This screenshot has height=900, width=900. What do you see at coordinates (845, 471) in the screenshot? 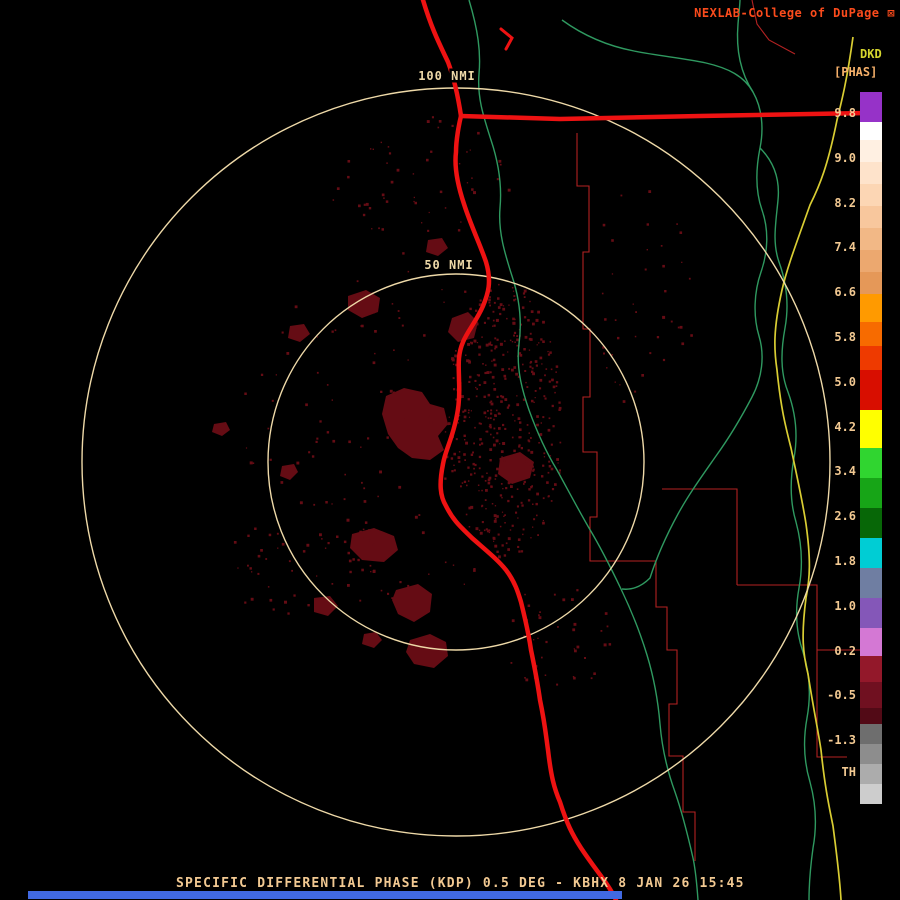
I see `colorbar-tick: 3.4` at bounding box center [845, 471].